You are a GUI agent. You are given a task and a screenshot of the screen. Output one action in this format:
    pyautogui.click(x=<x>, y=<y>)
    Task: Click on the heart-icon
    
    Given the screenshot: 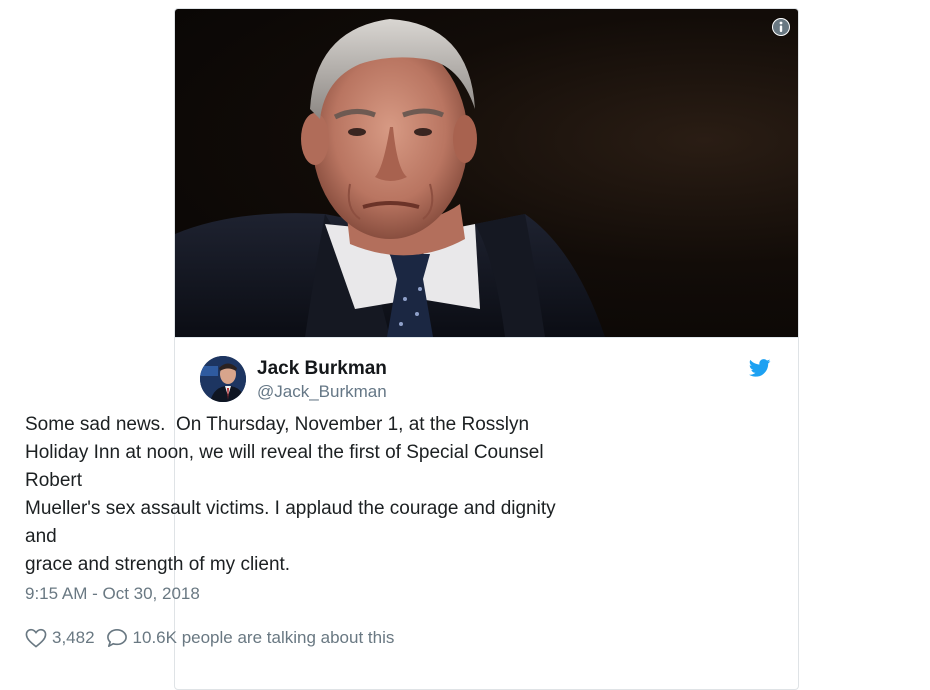 What is the action you would take?
    pyautogui.click(x=36, y=638)
    